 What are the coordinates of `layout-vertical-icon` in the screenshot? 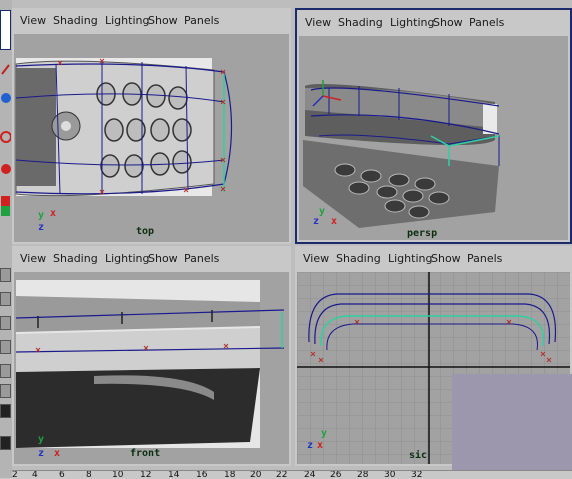 It's located at (5, 347).